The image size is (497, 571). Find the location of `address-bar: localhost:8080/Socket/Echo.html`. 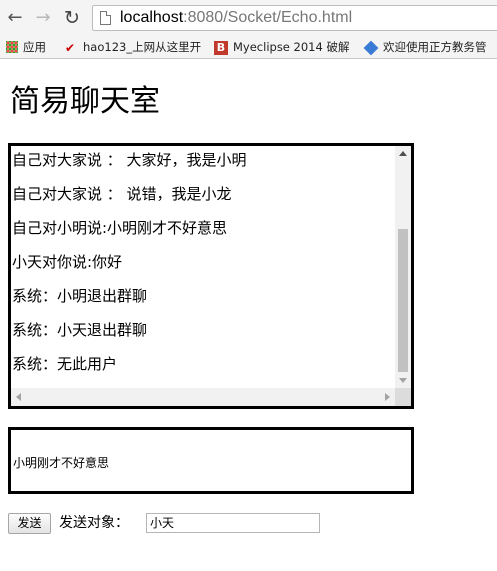

address-bar: localhost:8080/Socket/Echo.html is located at coordinates (294, 18).